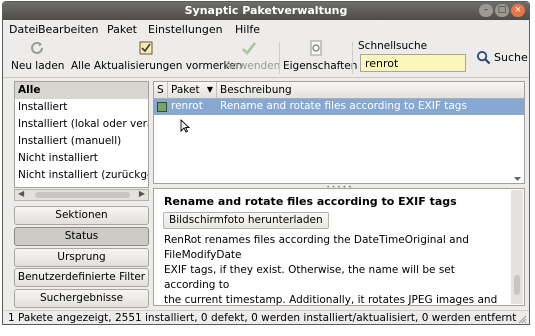  Describe the element at coordinates (517, 247) in the screenshot. I see `description-vertical-scrollbar` at that location.